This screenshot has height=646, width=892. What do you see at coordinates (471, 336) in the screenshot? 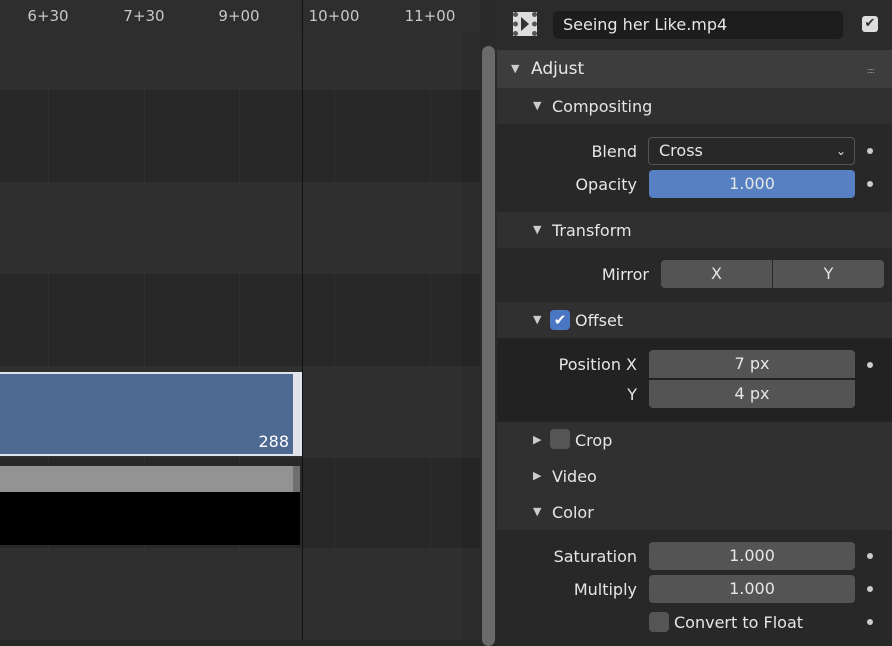
I see `region-edge` at bounding box center [471, 336].